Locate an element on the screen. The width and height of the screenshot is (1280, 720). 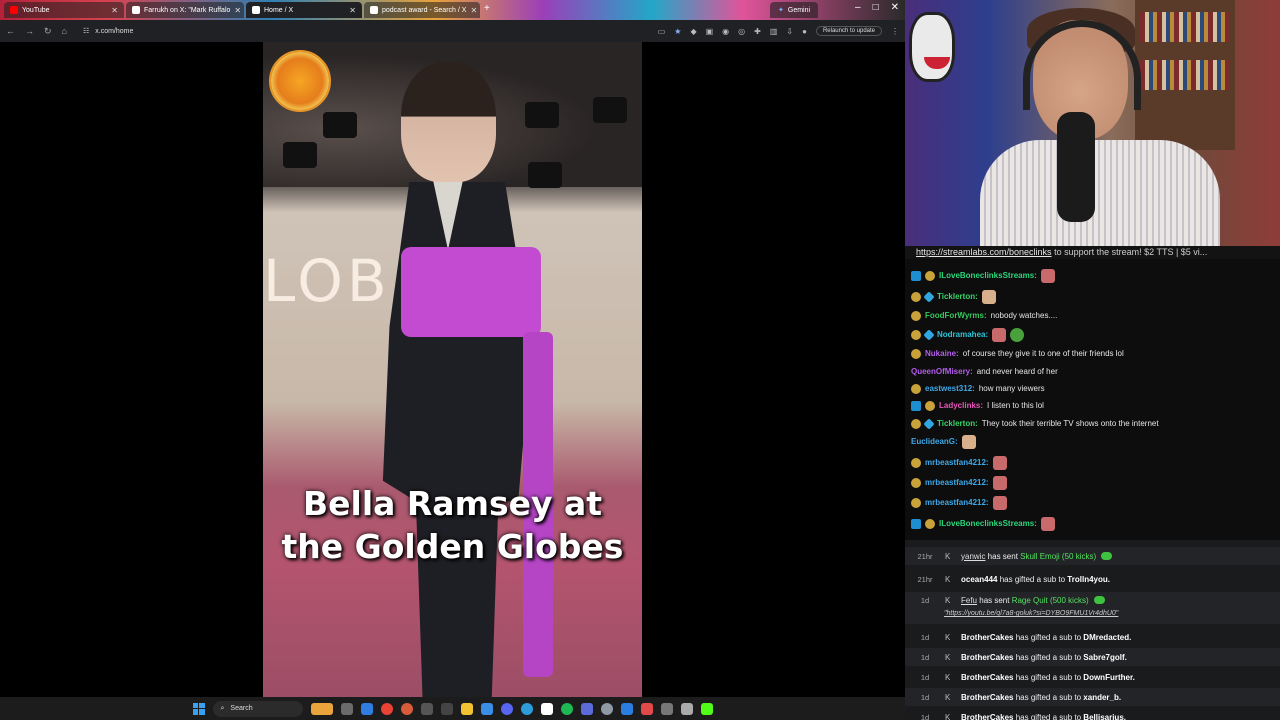
event-target: Trolln4you. is located at coordinates (1088, 579).